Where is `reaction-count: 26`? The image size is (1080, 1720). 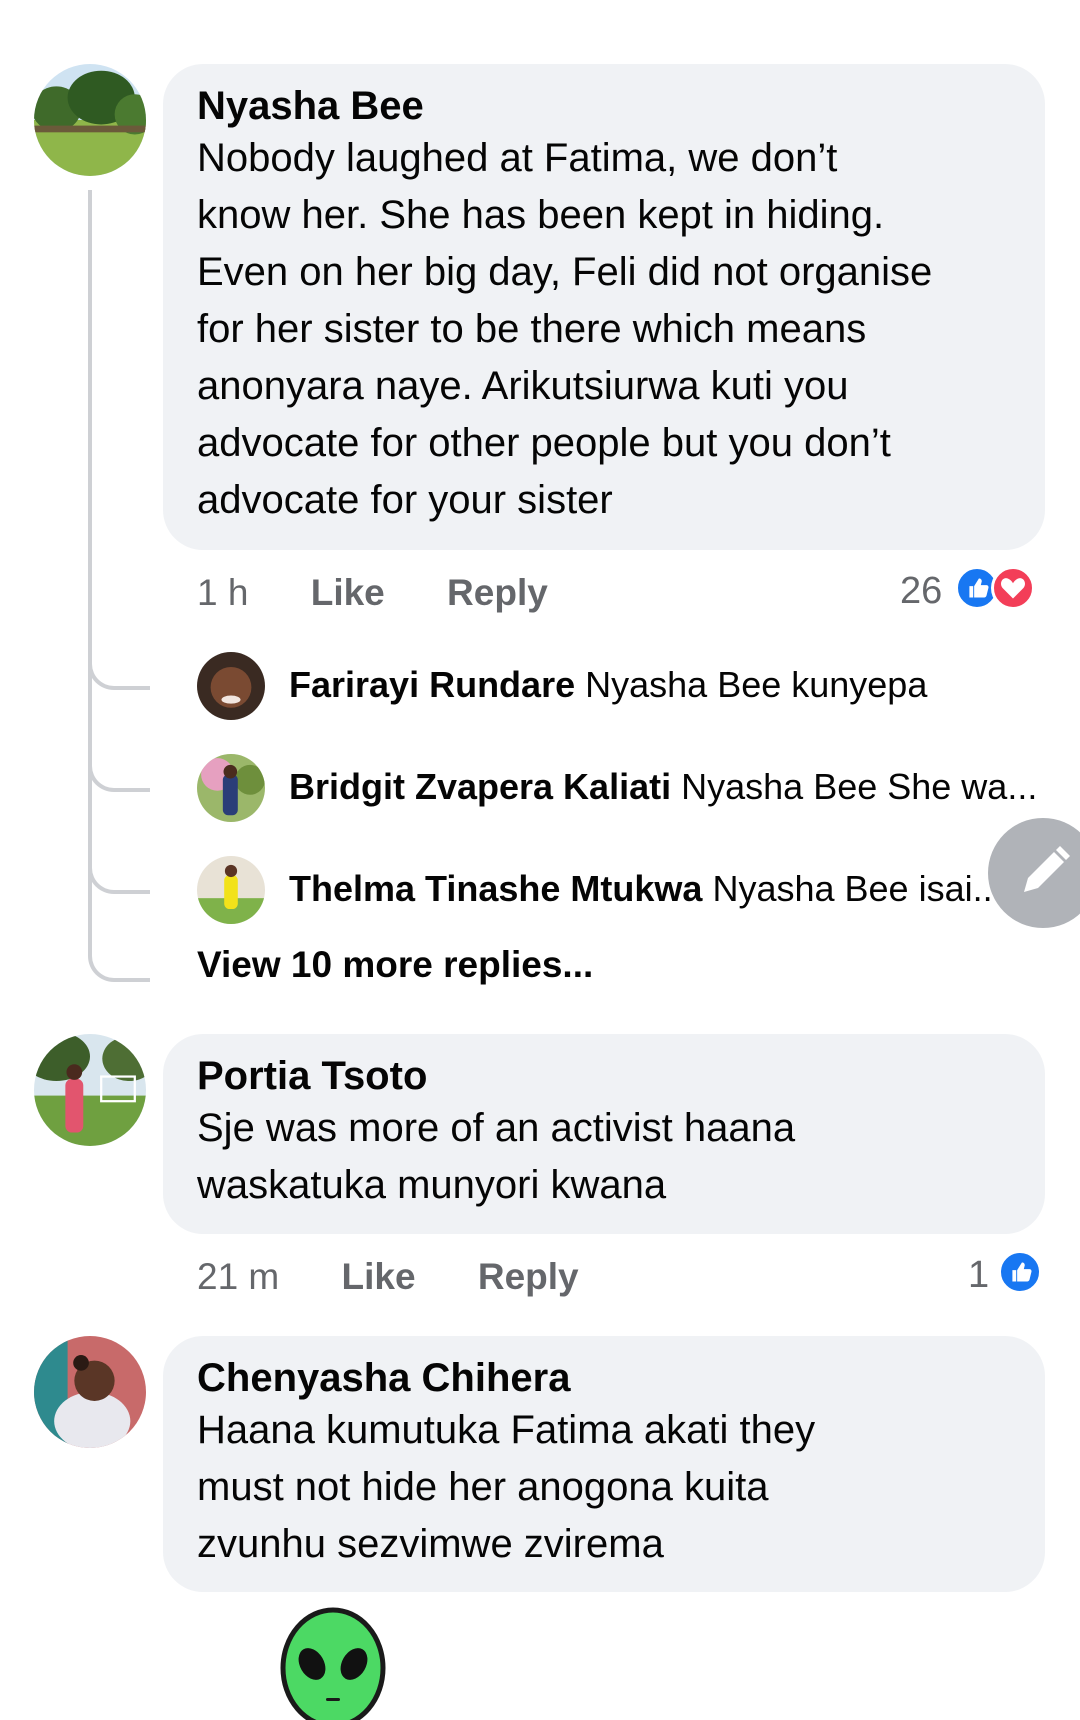 reaction-count: 26 is located at coordinates (921, 591).